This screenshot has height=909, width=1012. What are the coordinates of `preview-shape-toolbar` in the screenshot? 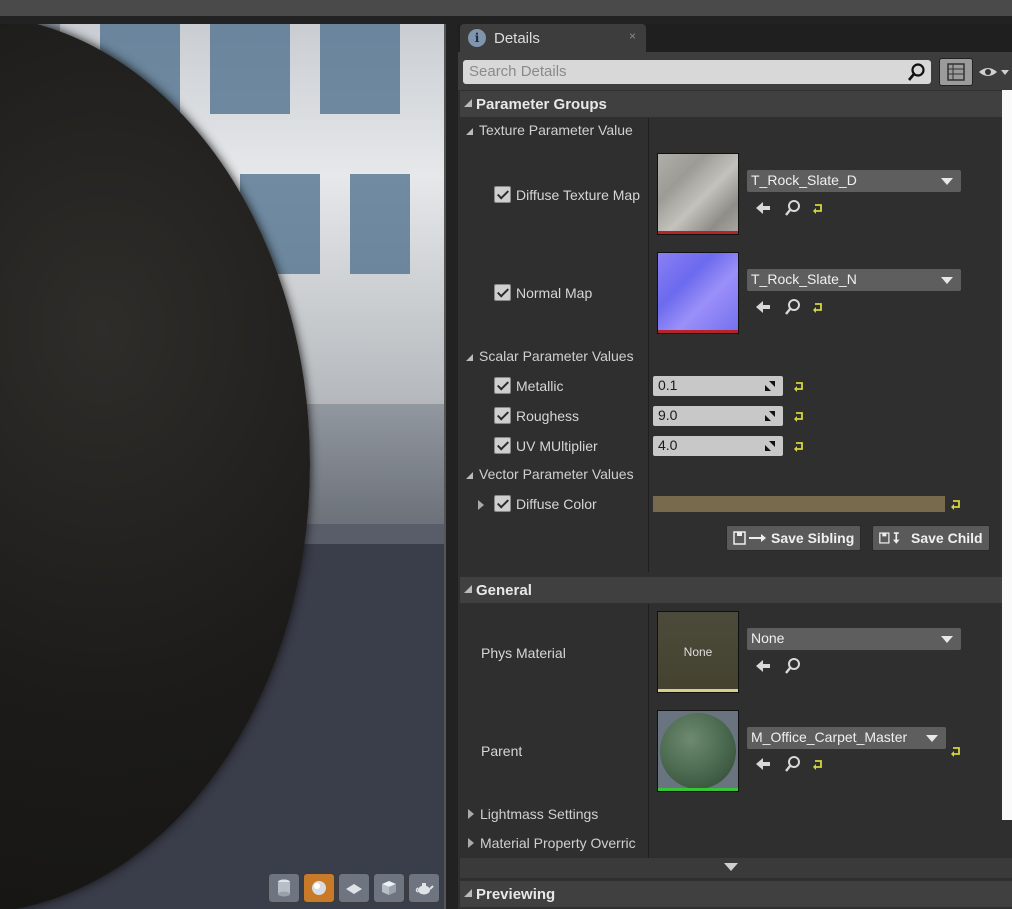 It's located at (354, 888).